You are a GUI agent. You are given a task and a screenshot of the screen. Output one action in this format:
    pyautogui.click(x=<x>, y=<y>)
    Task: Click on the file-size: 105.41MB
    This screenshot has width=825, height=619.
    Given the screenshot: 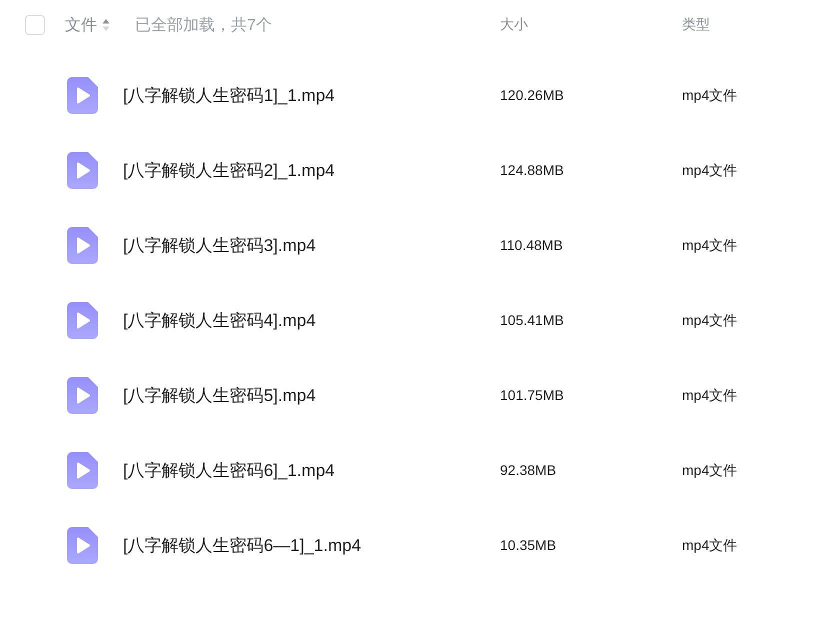 What is the action you would take?
    pyautogui.click(x=532, y=320)
    